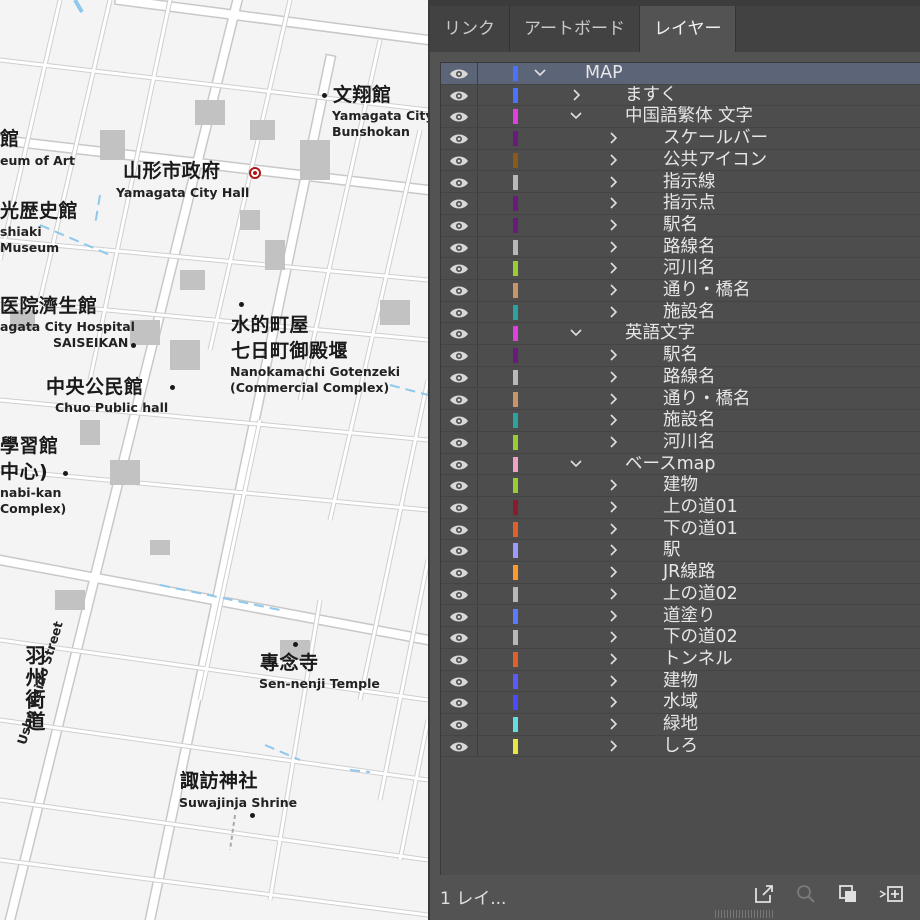 This screenshot has width=920, height=920. I want to click on layer-name: ベースmap, so click(670, 464).